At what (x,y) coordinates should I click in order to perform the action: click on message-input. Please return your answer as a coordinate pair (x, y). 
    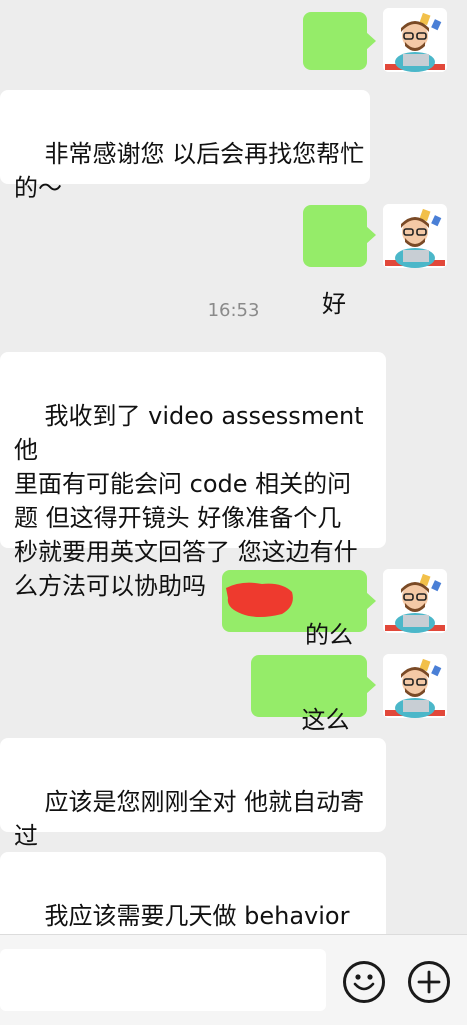
    Looking at the image, I should click on (163, 980).